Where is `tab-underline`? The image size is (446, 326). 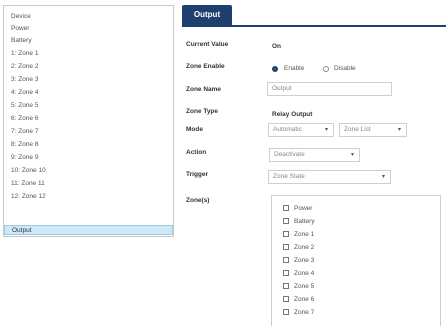 tab-underline is located at coordinates (314, 26).